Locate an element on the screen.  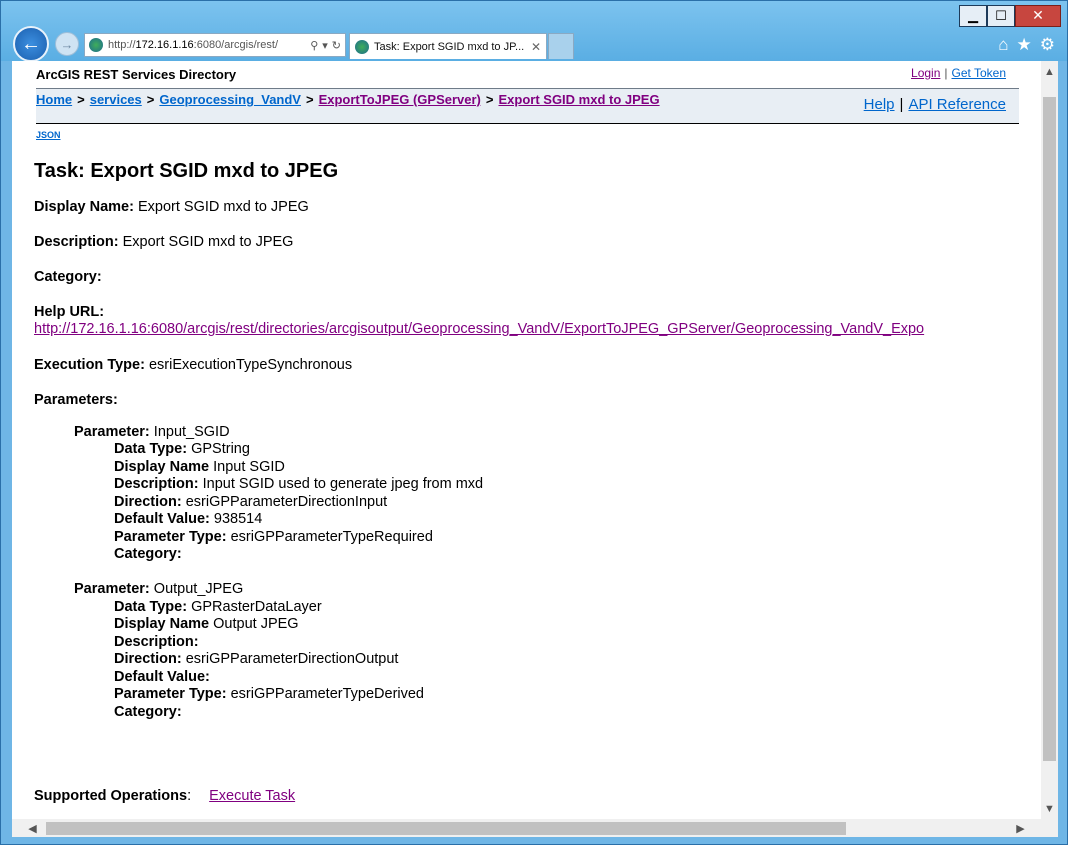
scroll-left-icon: ◀ is located at coordinates (32, 828).